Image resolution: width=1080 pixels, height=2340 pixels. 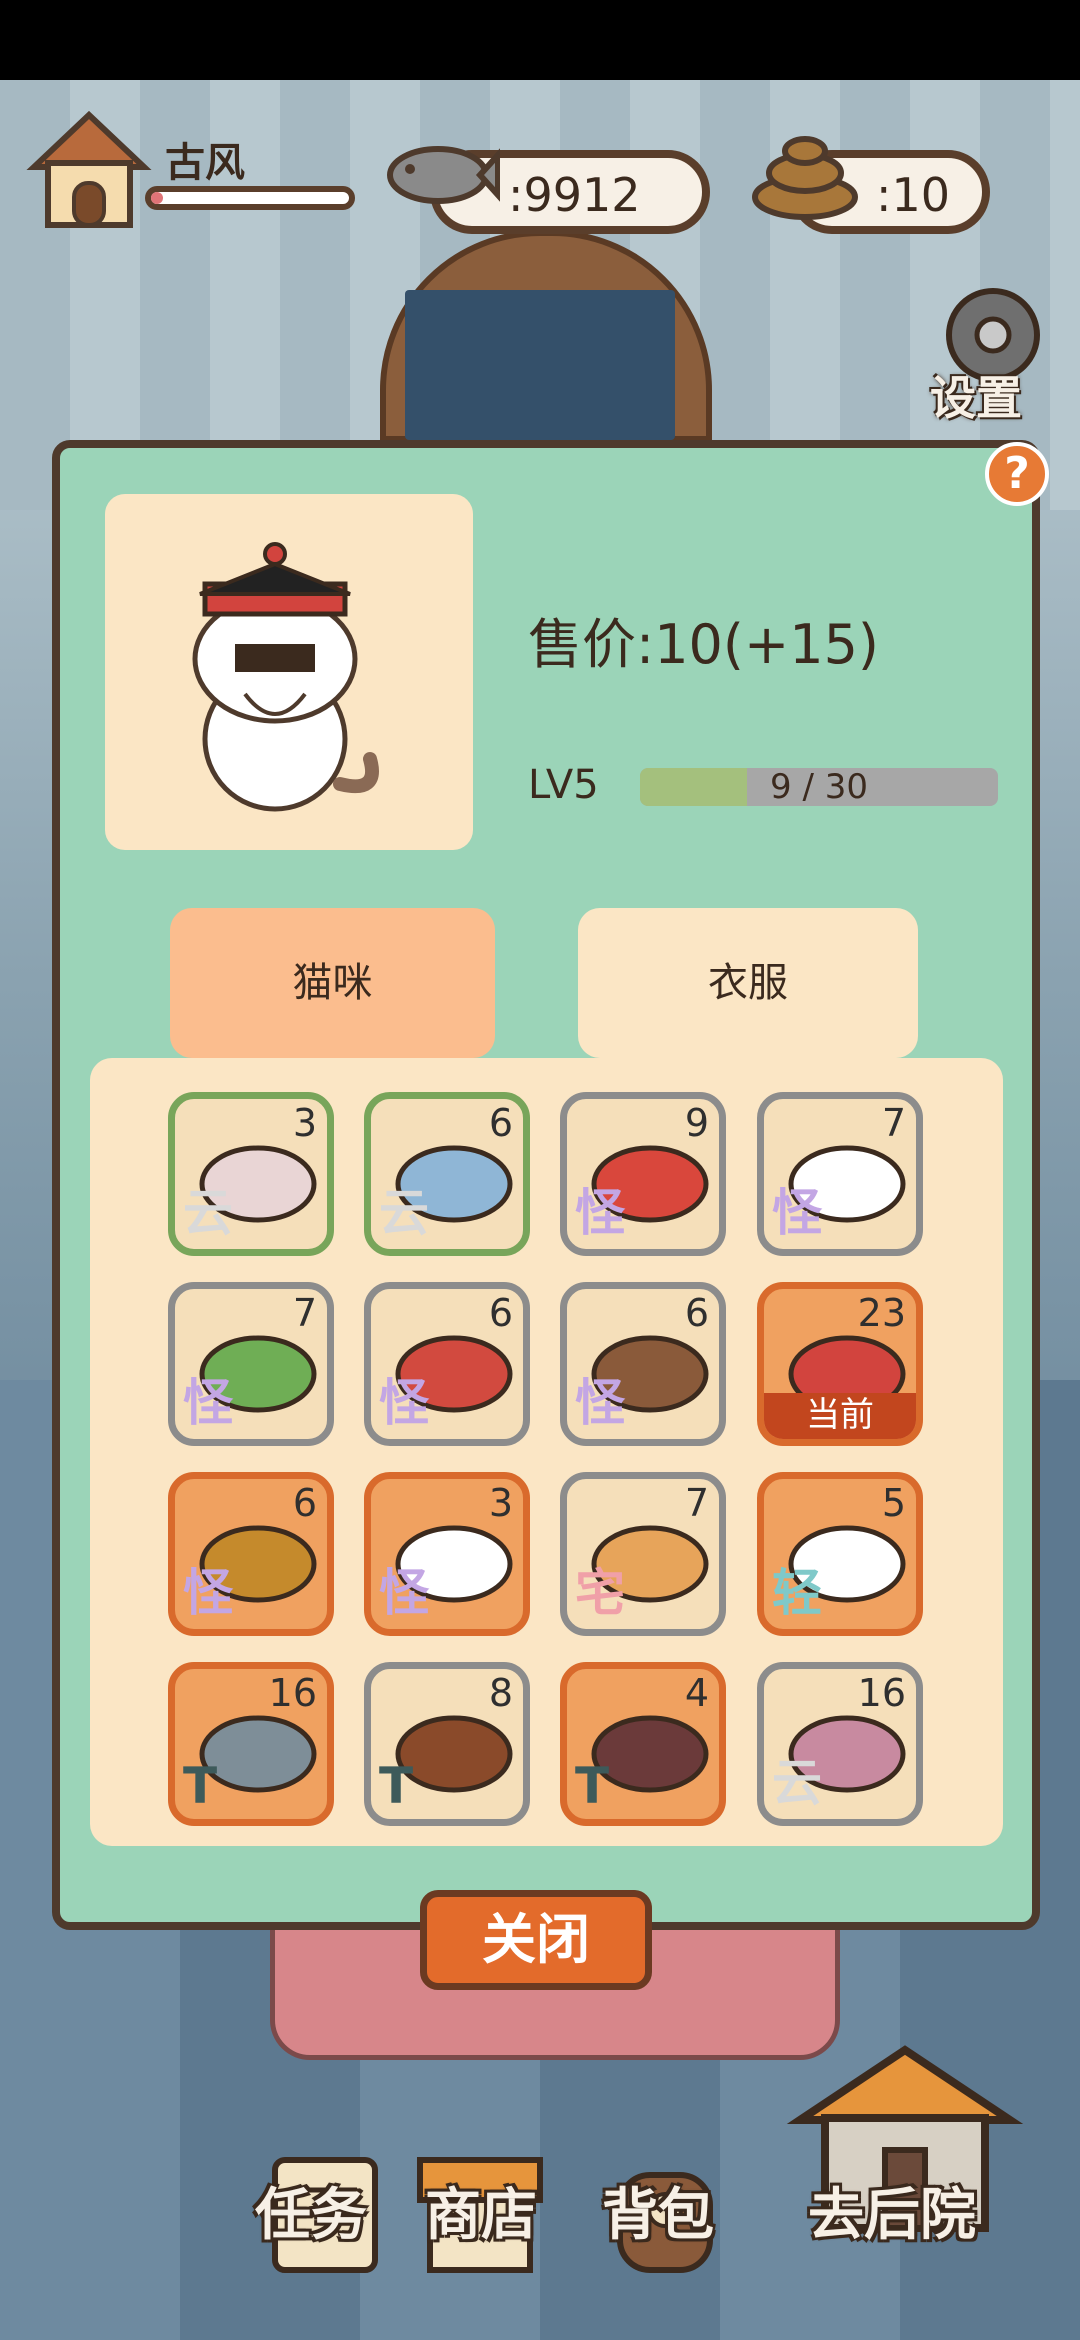 What do you see at coordinates (251, 1174) in the screenshot?
I see `outfit-item: 3云` at bounding box center [251, 1174].